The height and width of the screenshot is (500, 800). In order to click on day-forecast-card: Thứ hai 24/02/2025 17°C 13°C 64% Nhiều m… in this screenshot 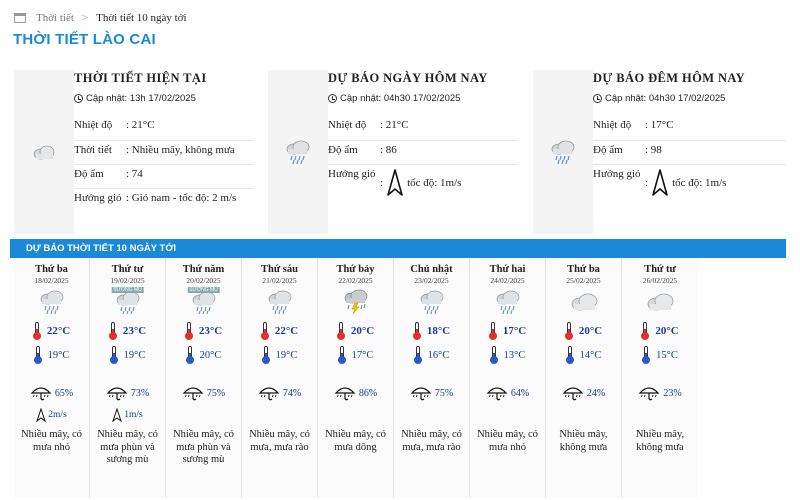, I will do `click(508, 378)`.